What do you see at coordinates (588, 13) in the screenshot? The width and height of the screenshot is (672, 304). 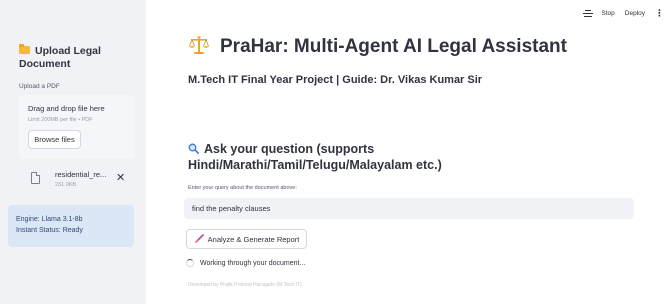 I see `running-man-icon` at bounding box center [588, 13].